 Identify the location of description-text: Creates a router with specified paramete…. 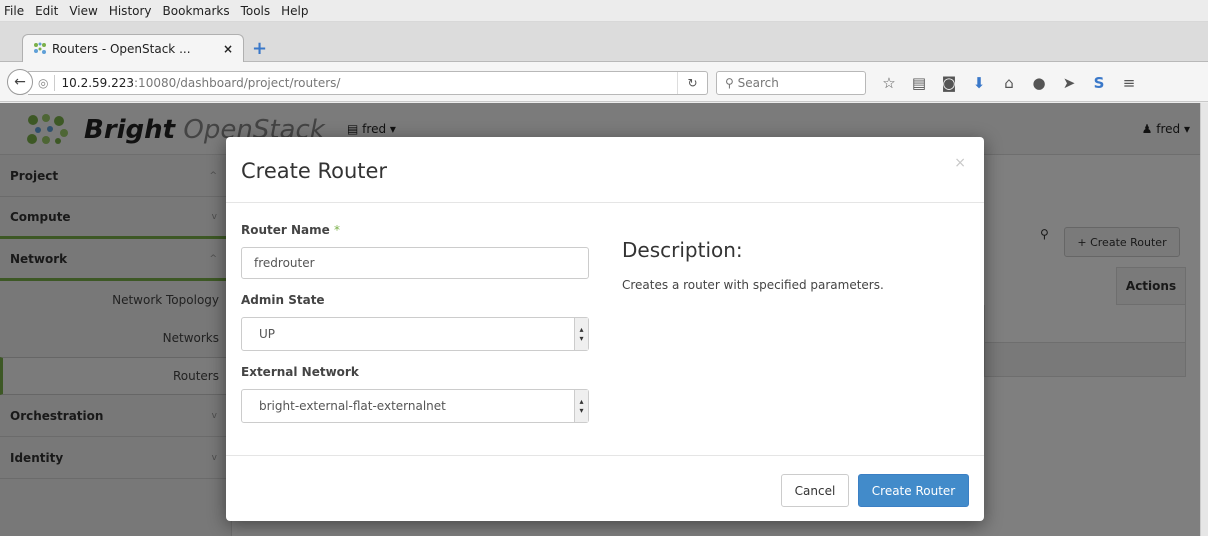
(753, 285).